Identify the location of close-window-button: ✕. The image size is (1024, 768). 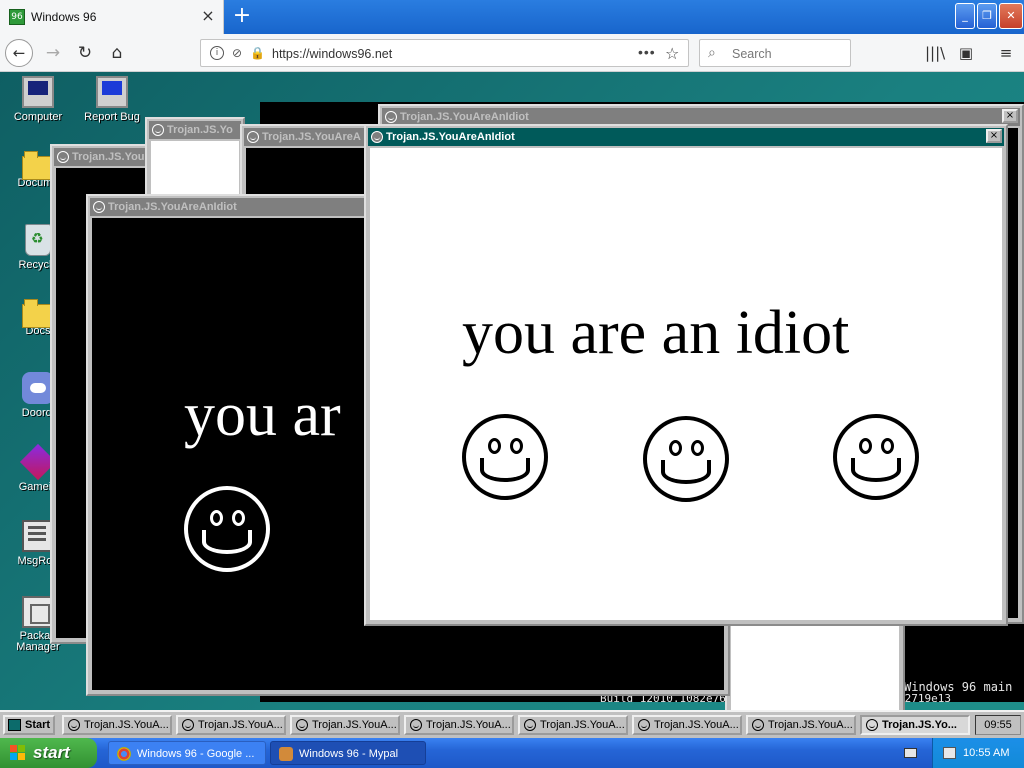
(1011, 16).